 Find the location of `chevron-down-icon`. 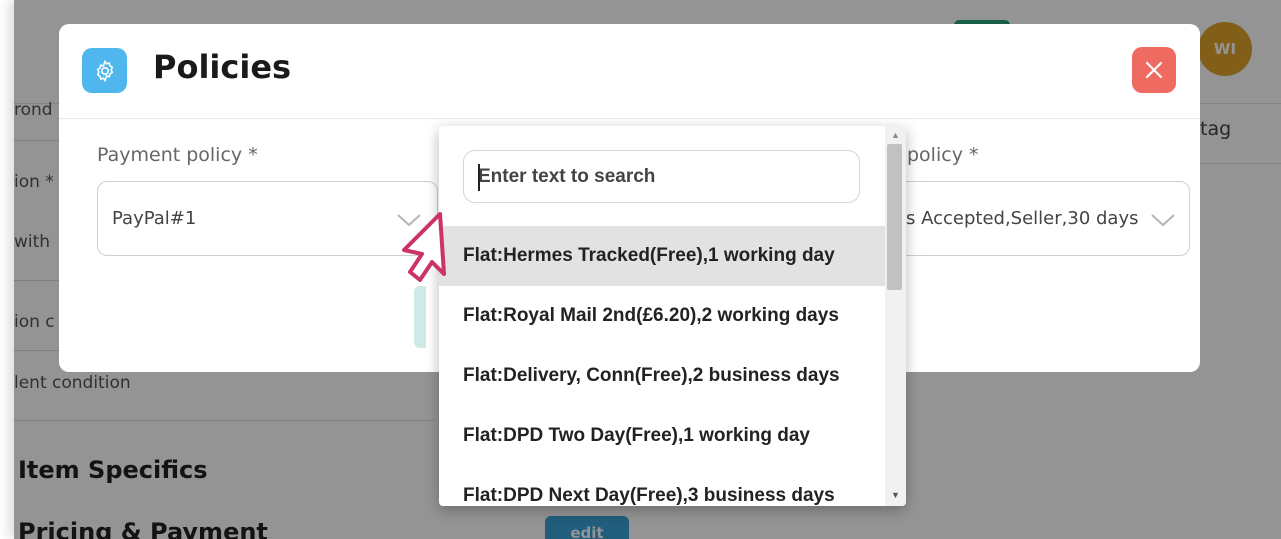

chevron-down-icon is located at coordinates (1163, 220).